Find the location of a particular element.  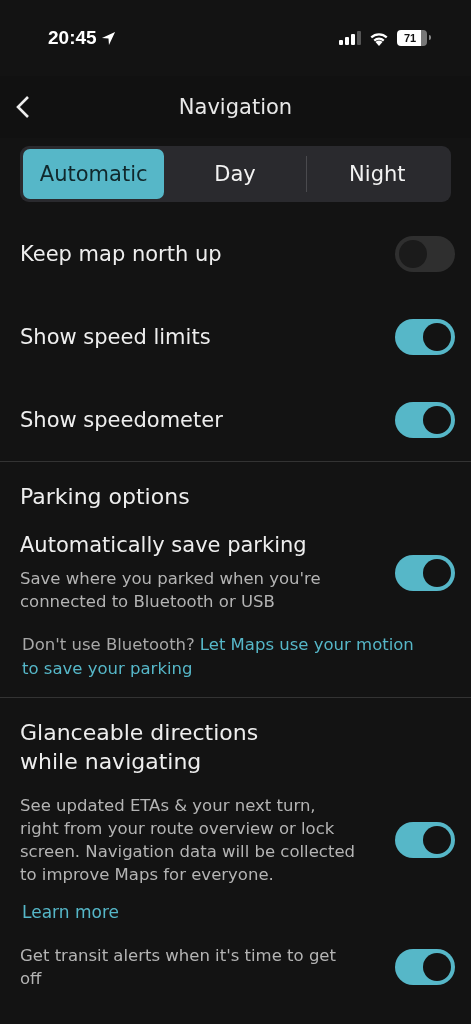

location-arrow-icon is located at coordinates (108, 38).